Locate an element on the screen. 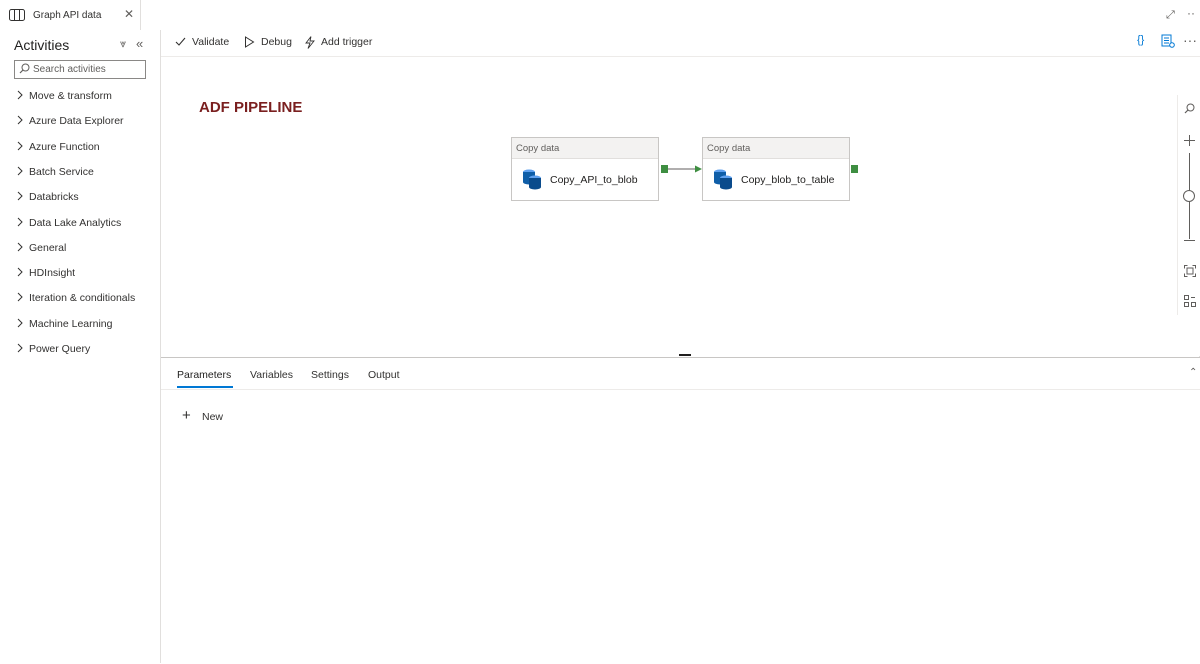 Image resolution: width=1200 pixels, height=664 pixels. zoom-in-button is located at coordinates (1189, 141).